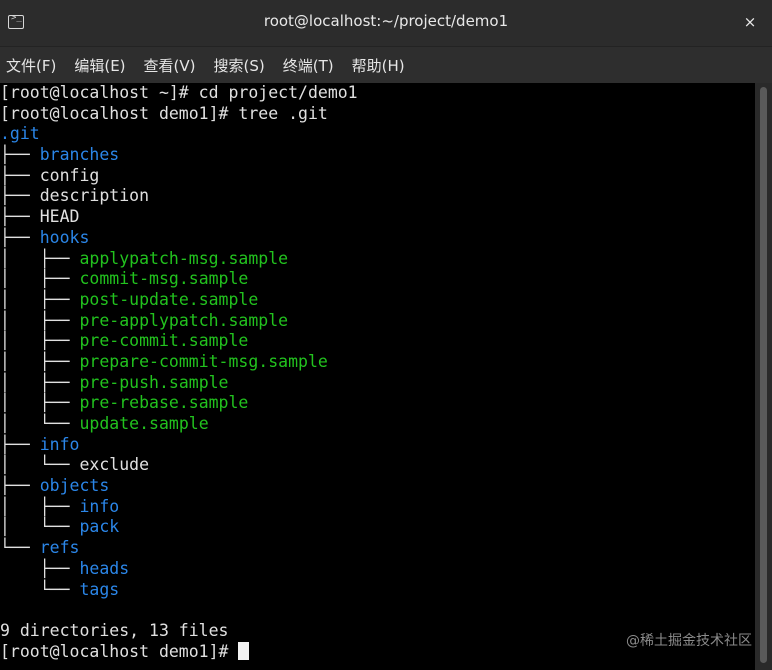 This screenshot has height=670, width=772. What do you see at coordinates (378, 65) in the screenshot?
I see `menu-help: 帮助(H)` at bounding box center [378, 65].